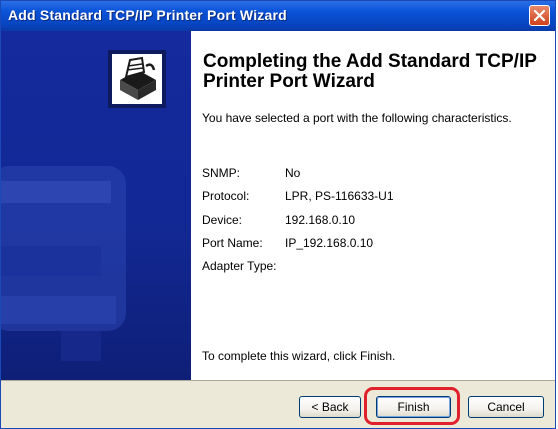 The image size is (558, 429). Describe the element at coordinates (299, 356) in the screenshot. I see `outro-text: To complete this wizard, click Finish.` at that location.